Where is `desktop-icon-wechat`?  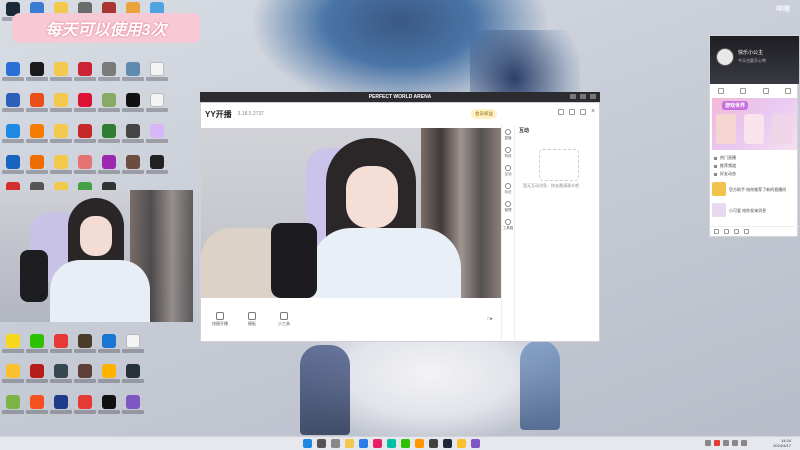
desktop-icon-wechat is located at coordinates (37, 347).